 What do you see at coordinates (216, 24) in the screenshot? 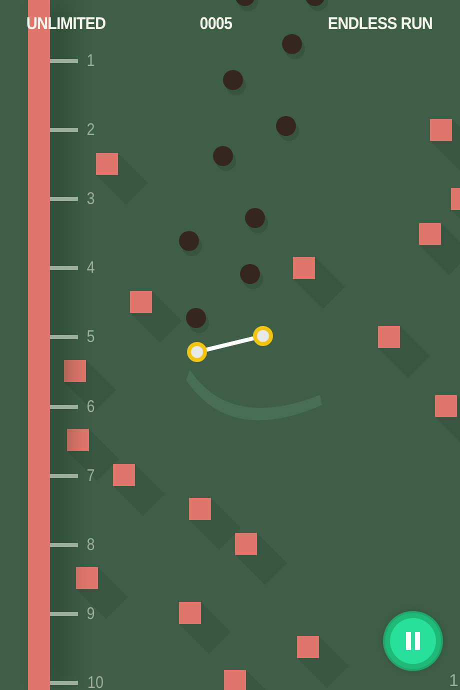
I see `score: 0005` at bounding box center [216, 24].